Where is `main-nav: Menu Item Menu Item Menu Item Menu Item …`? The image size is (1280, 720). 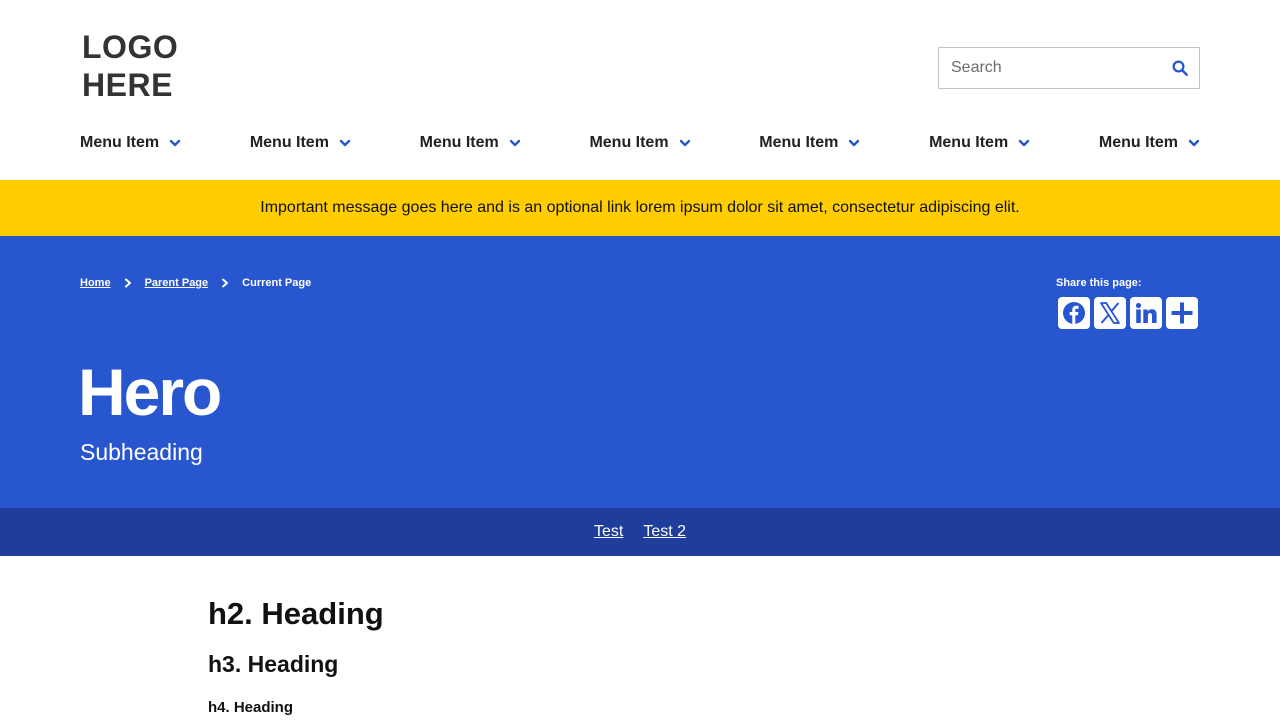 main-nav: Menu Item Menu Item Menu Item Menu Item … is located at coordinates (640, 143).